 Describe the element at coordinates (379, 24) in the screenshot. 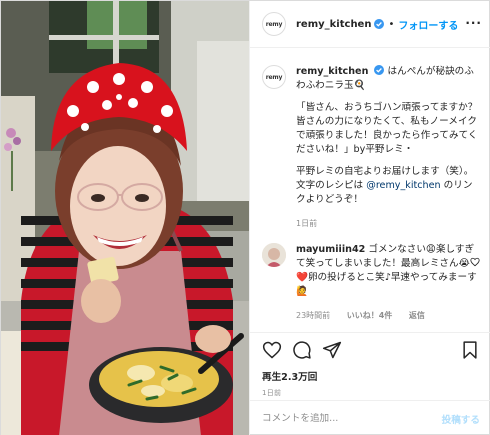

I see `verified-icon` at that location.